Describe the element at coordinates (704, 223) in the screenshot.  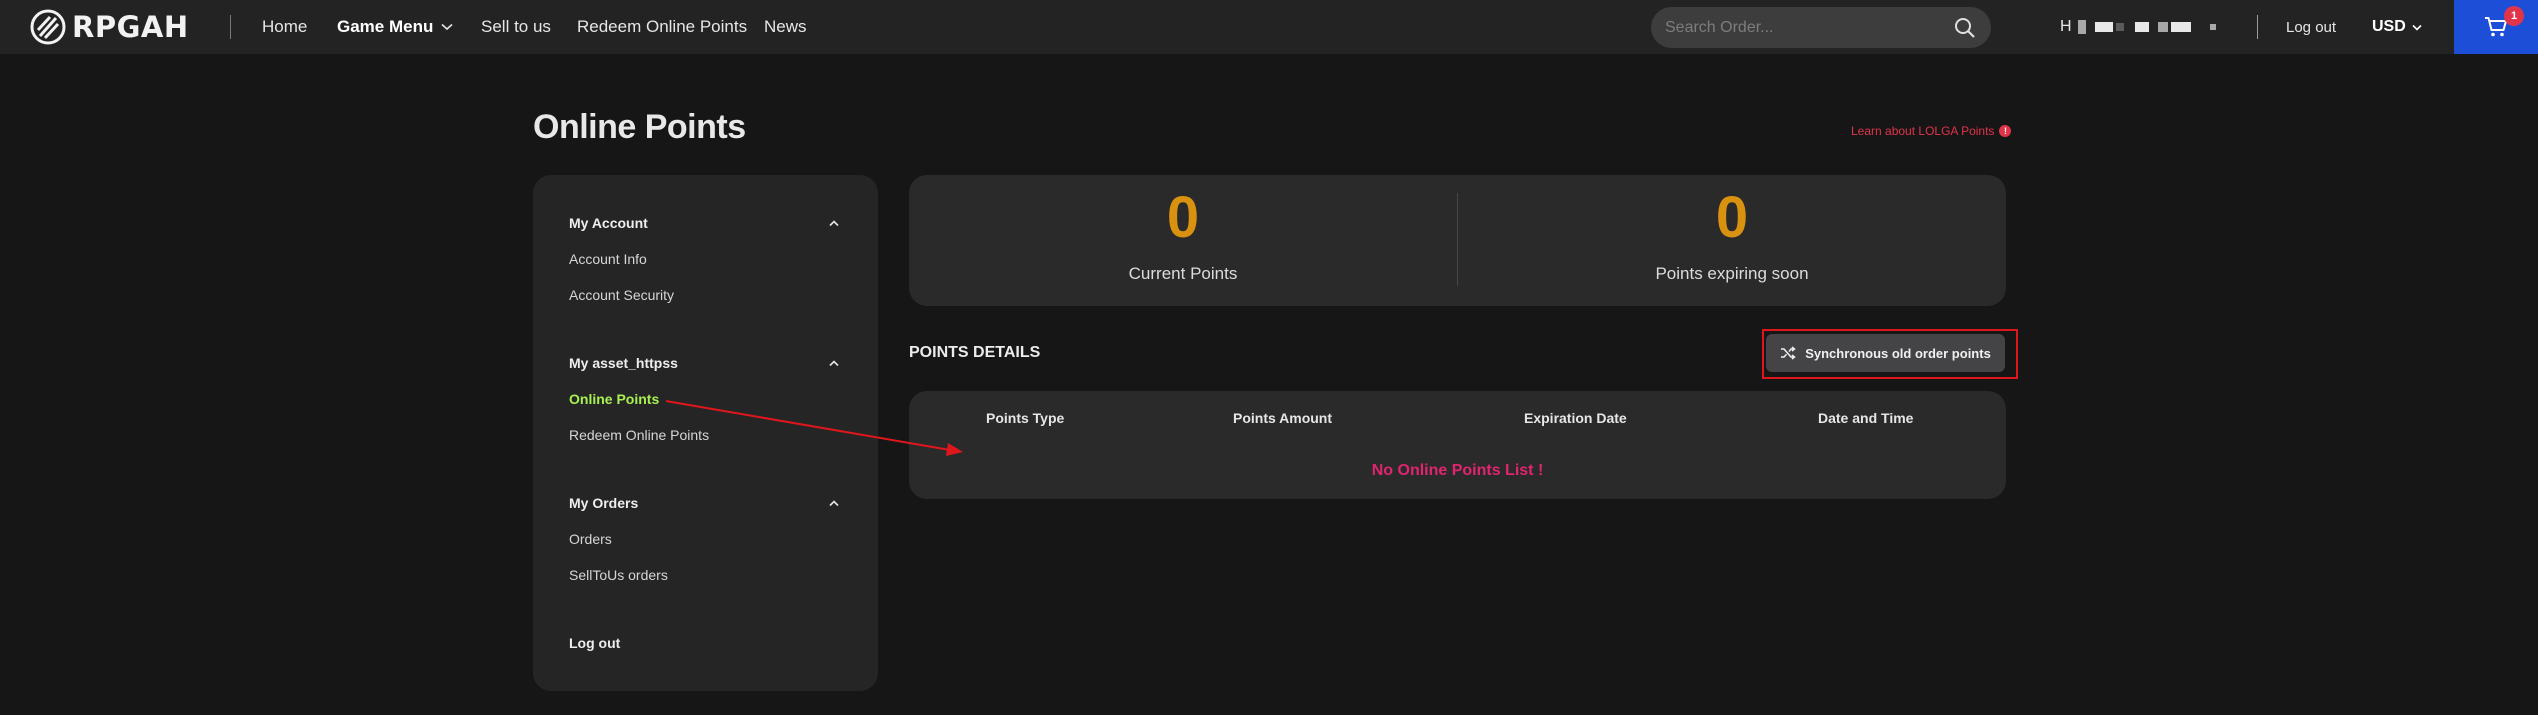
I see `sidebar-group-my-account: My Account` at that location.